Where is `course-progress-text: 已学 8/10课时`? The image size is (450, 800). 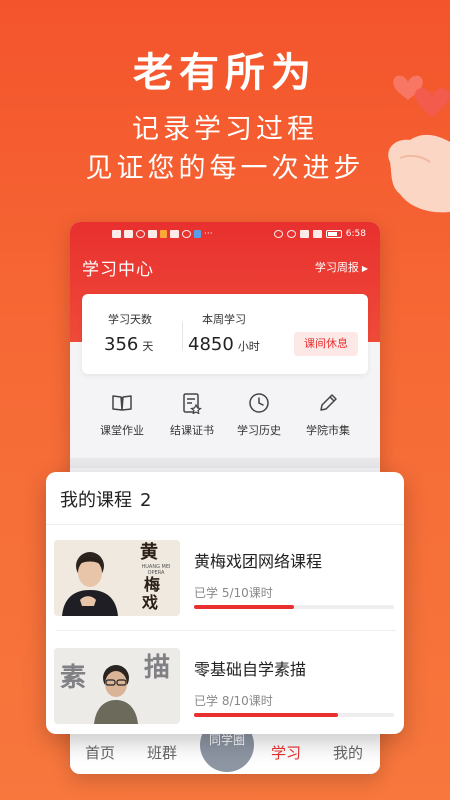 course-progress-text: 已学 8/10课时 is located at coordinates (233, 701).